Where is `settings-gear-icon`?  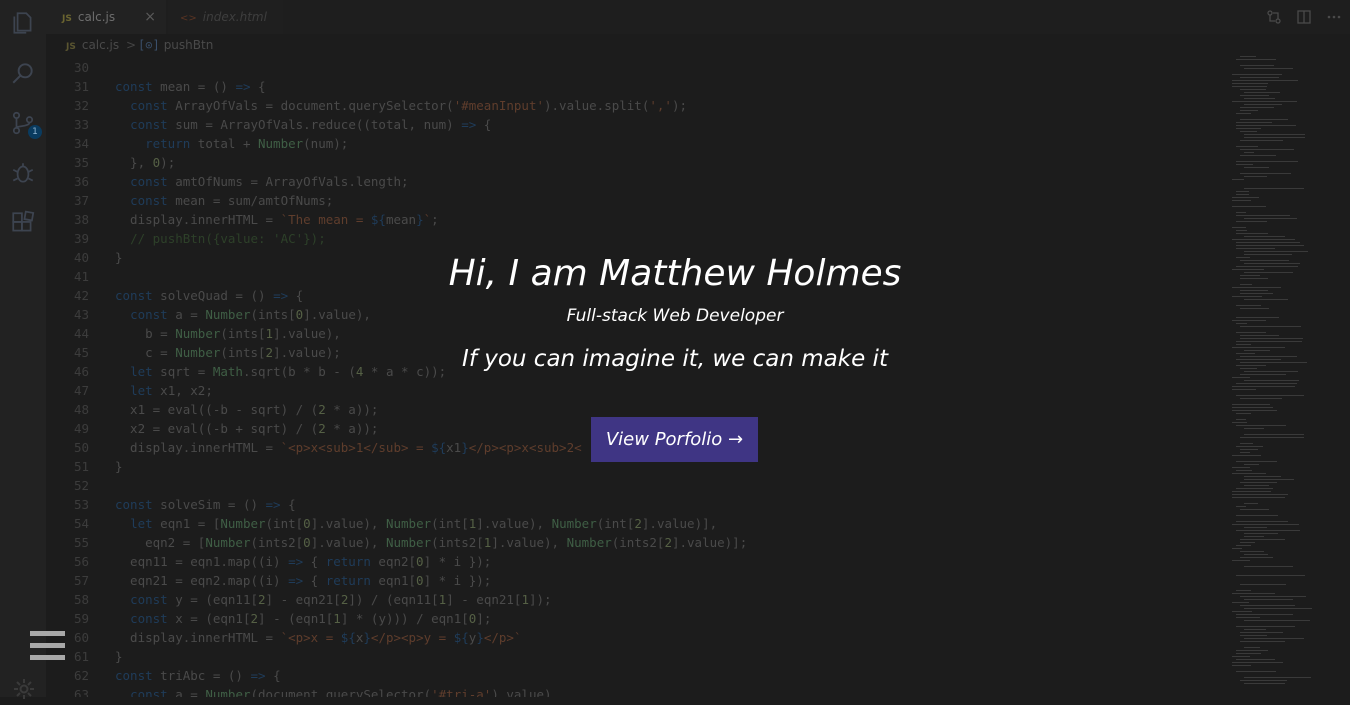 settings-gear-icon is located at coordinates (24, 689).